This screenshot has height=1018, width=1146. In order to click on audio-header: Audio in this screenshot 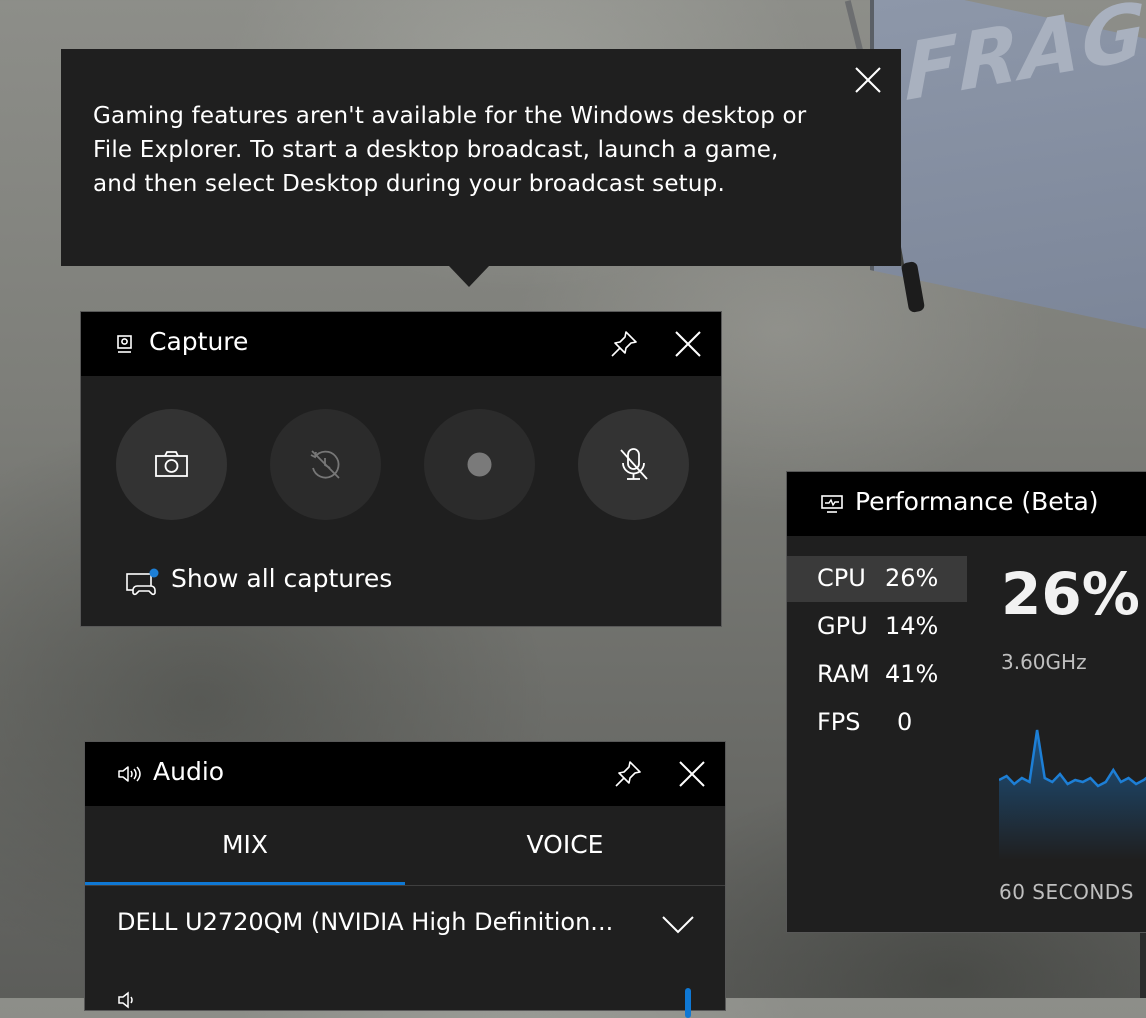, I will do `click(405, 774)`.